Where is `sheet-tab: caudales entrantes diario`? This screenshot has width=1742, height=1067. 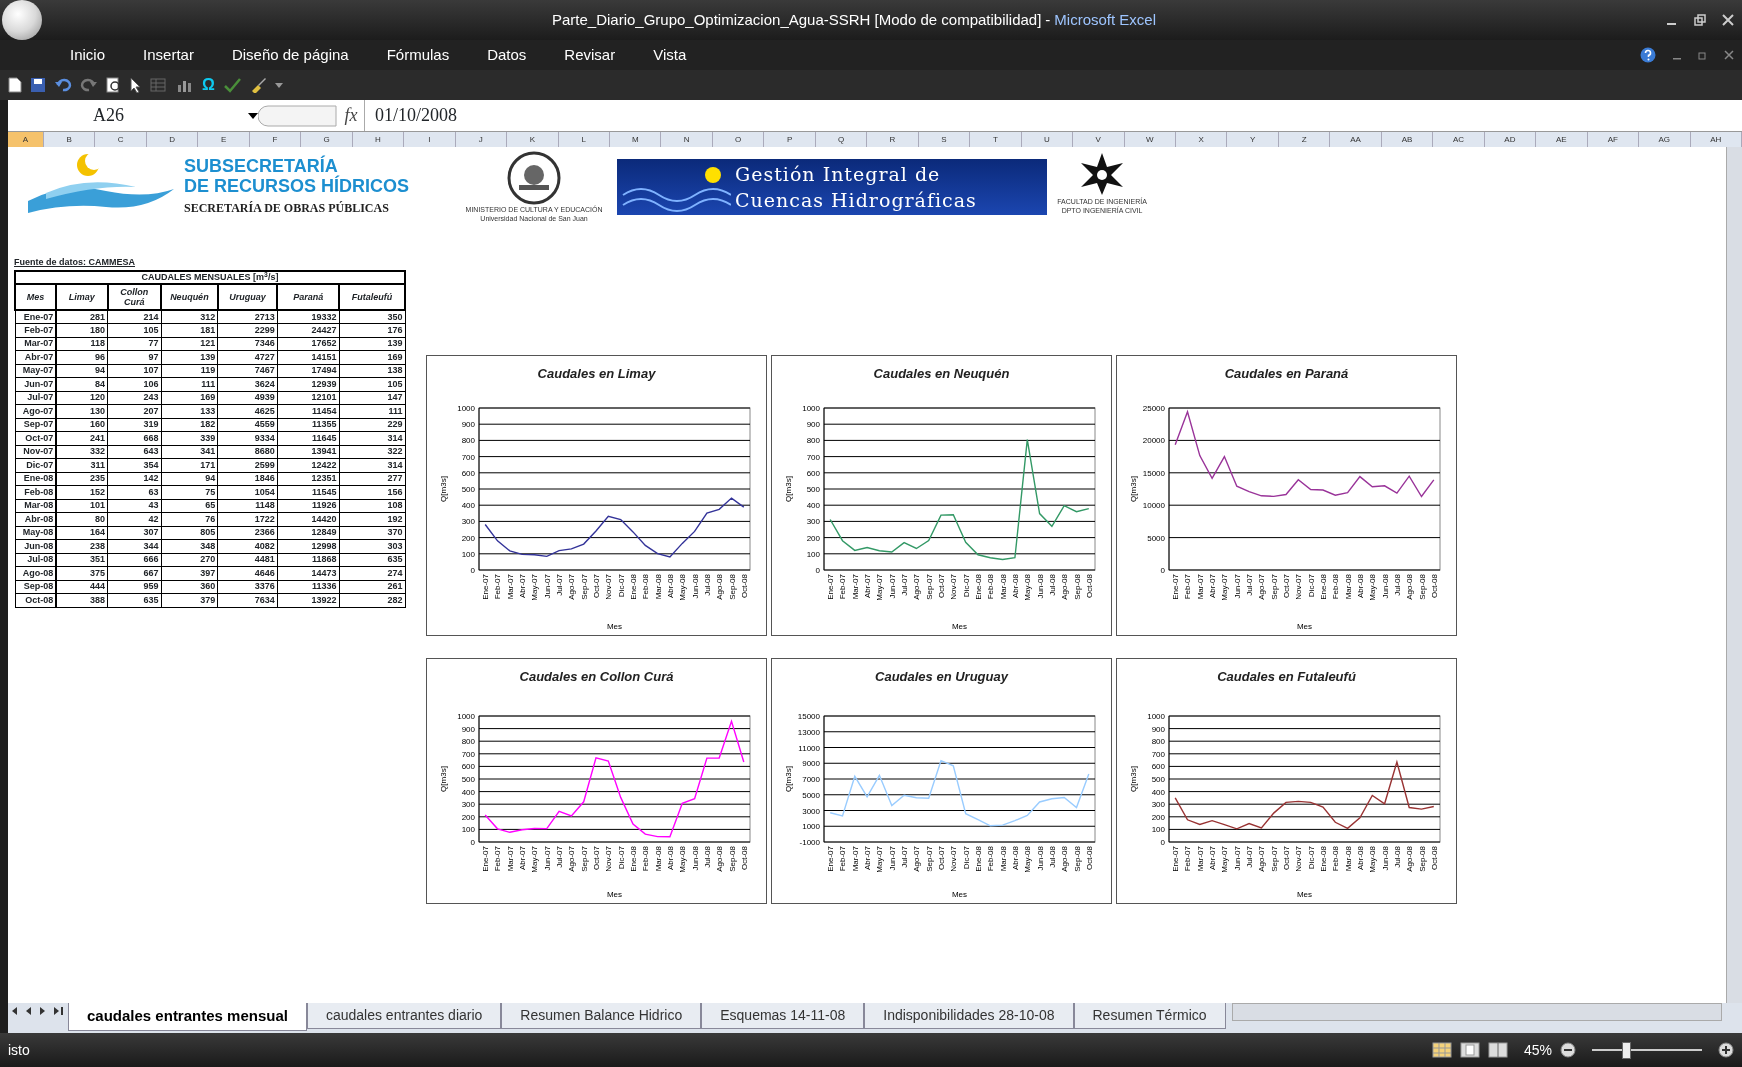 sheet-tab: caudales entrantes diario is located at coordinates (404, 1016).